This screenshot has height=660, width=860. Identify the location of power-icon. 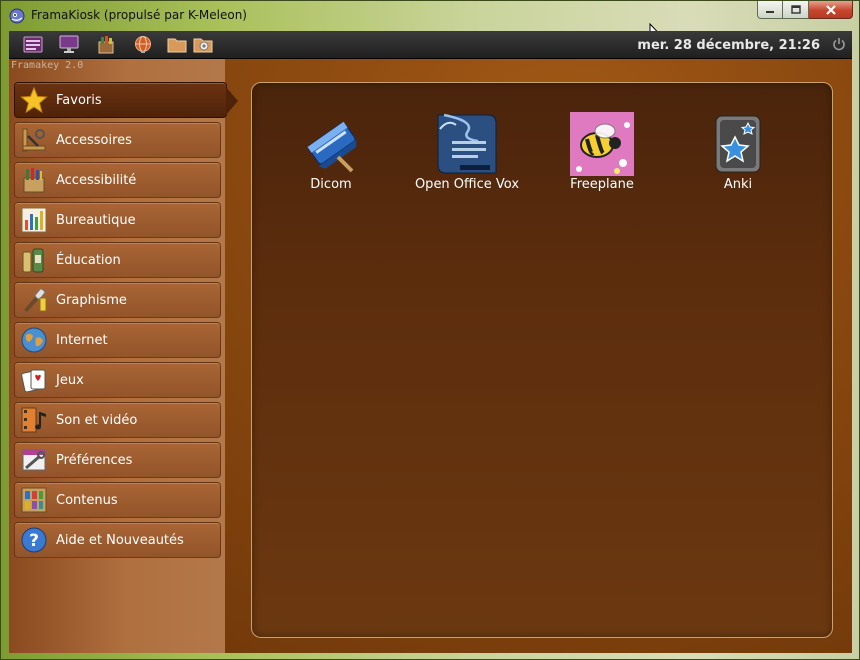
(839, 44).